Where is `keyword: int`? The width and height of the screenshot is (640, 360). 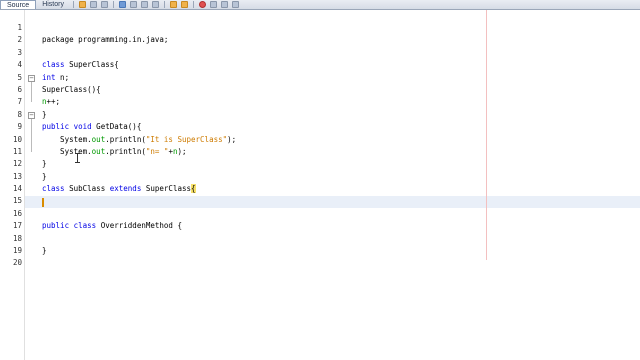
keyword: int is located at coordinates (49, 77).